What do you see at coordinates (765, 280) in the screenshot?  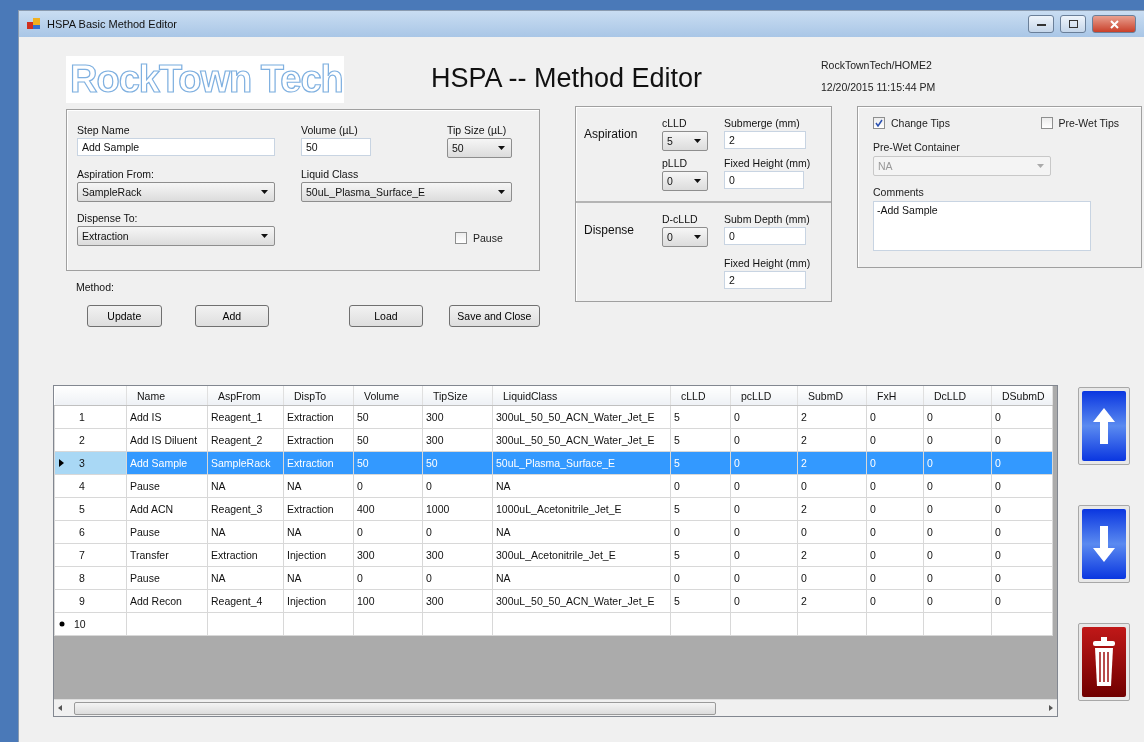 I see `fixed-height-field: 2` at bounding box center [765, 280].